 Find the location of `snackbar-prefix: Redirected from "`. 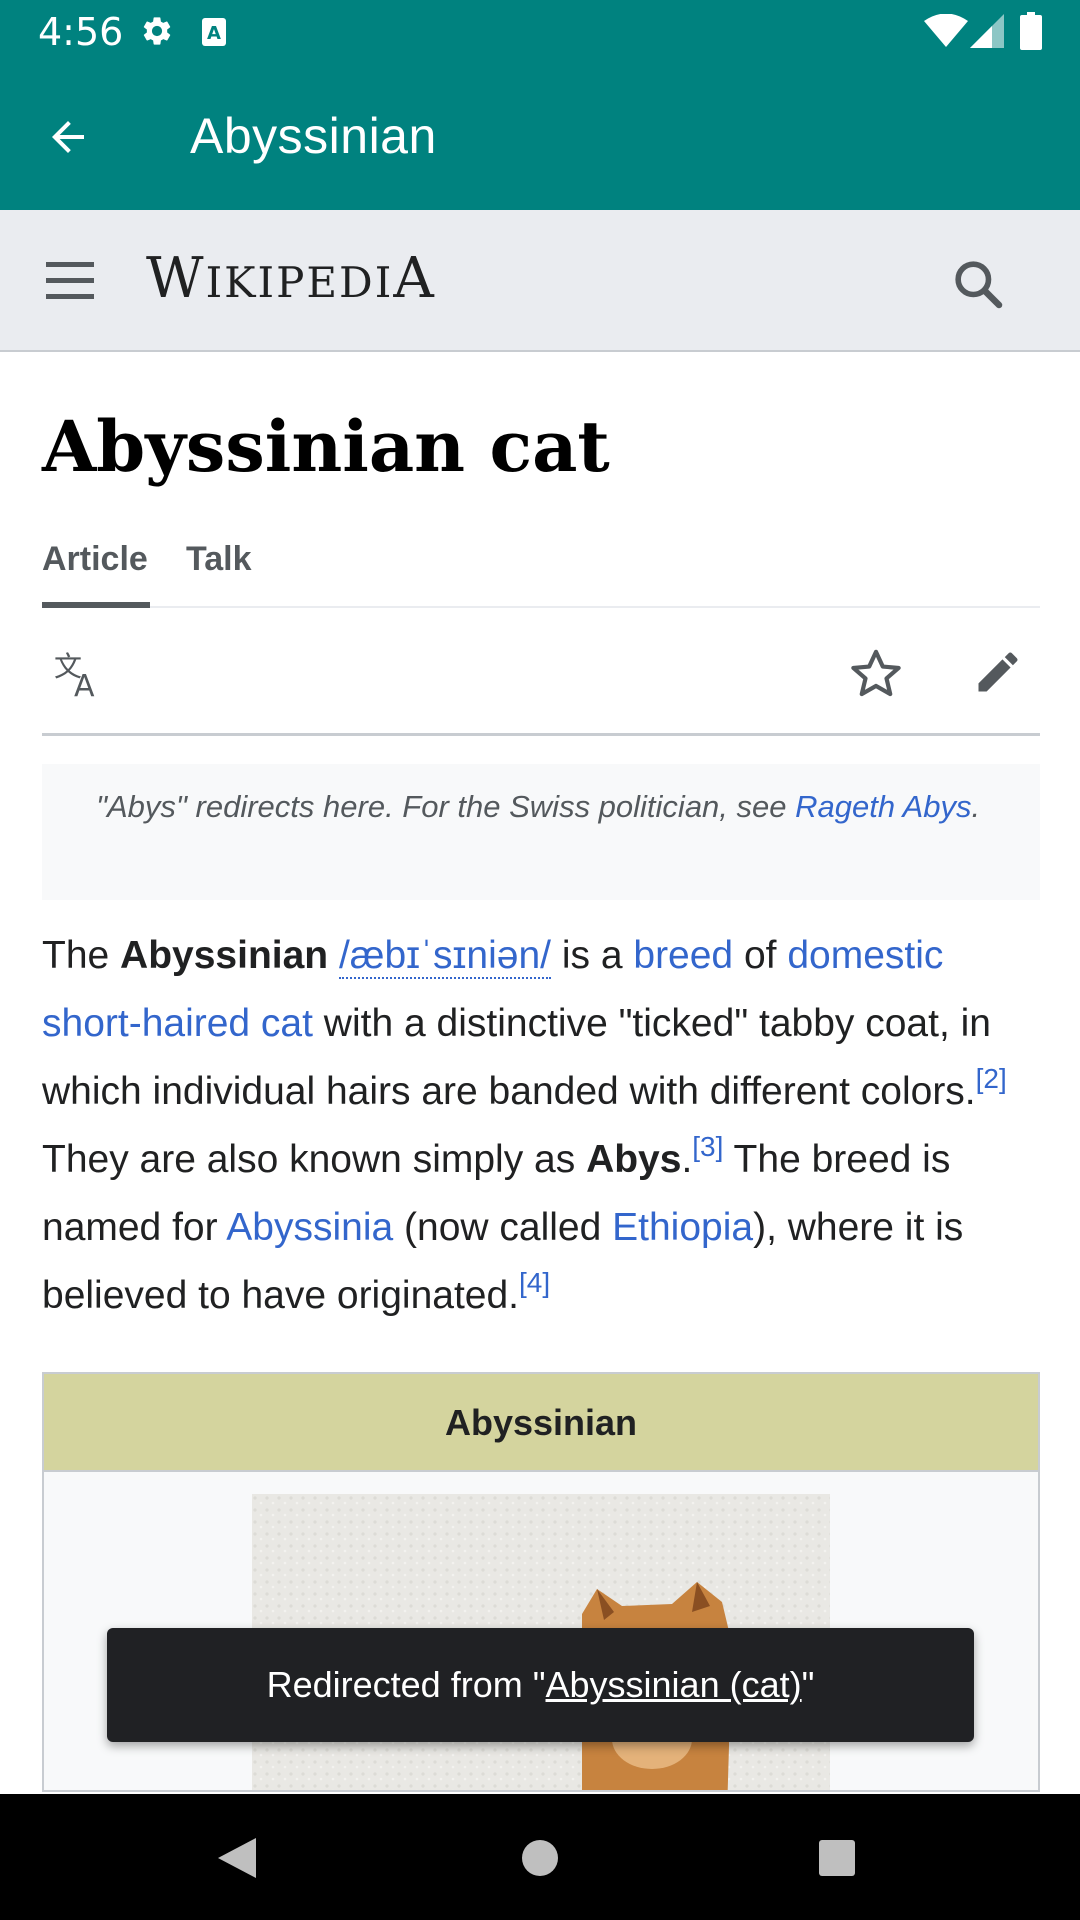

snackbar-prefix: Redirected from " is located at coordinates (406, 1684).